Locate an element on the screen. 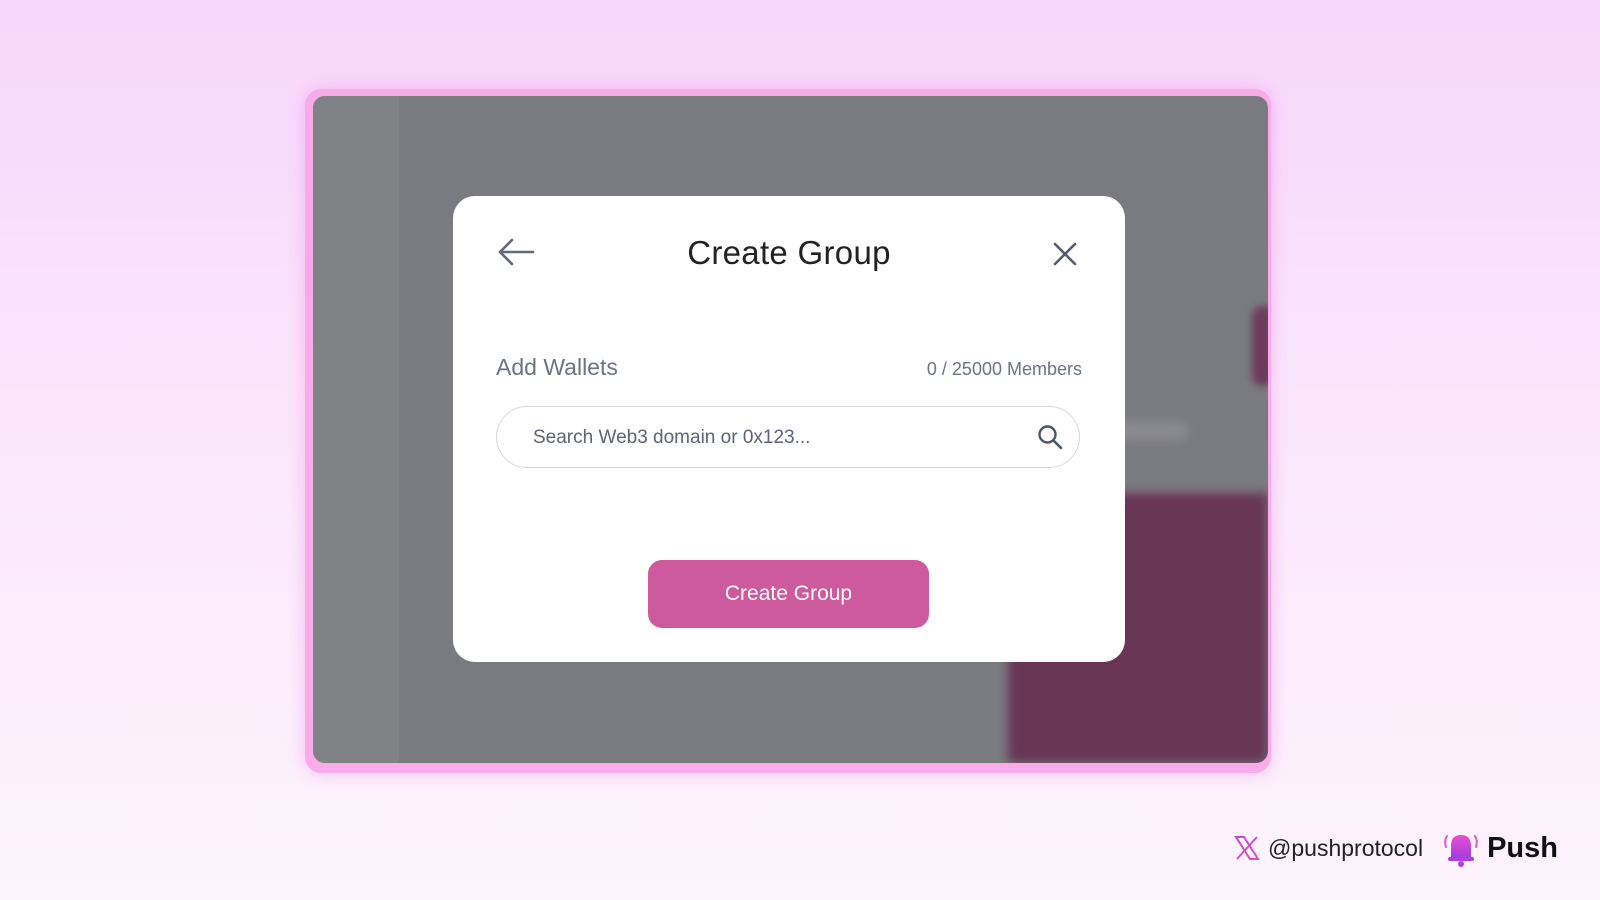 The image size is (1600, 900). x-logo-icon is located at coordinates (1247, 848).